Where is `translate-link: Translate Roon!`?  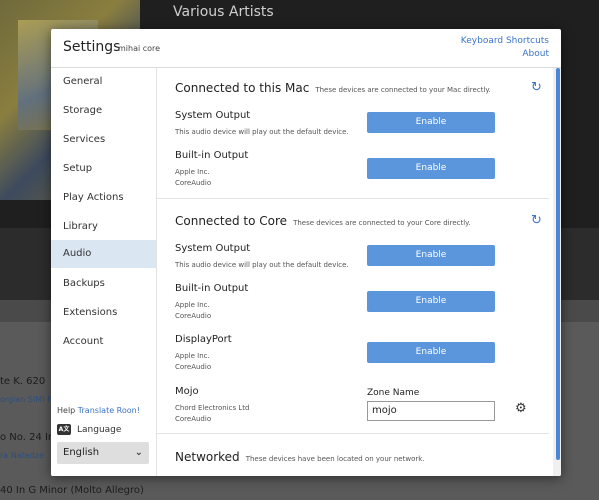
translate-link: Translate Roon! is located at coordinates (109, 410).